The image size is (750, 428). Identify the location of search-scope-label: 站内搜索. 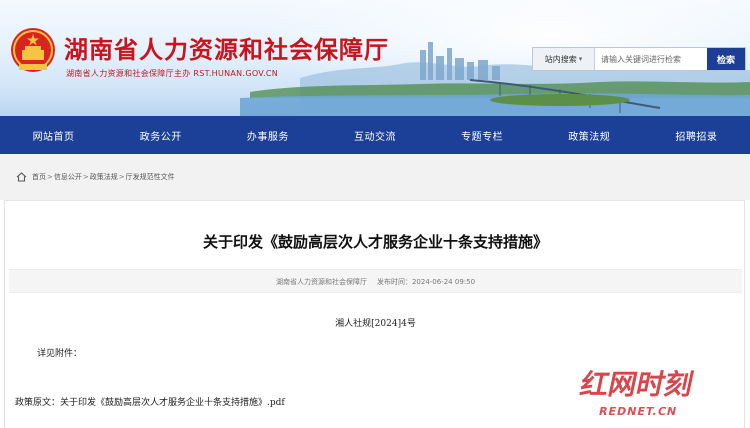
(560, 59).